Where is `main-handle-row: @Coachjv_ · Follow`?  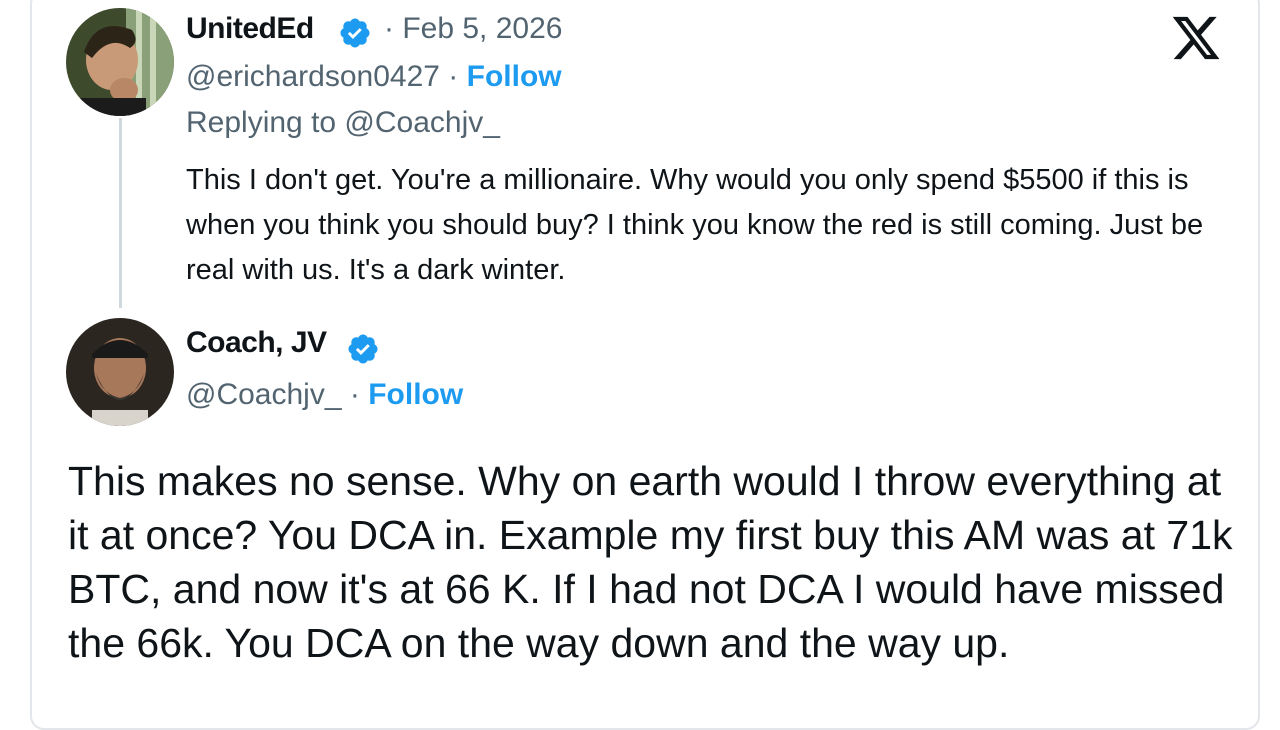
main-handle-row: @Coachjv_ · Follow is located at coordinates (324, 395).